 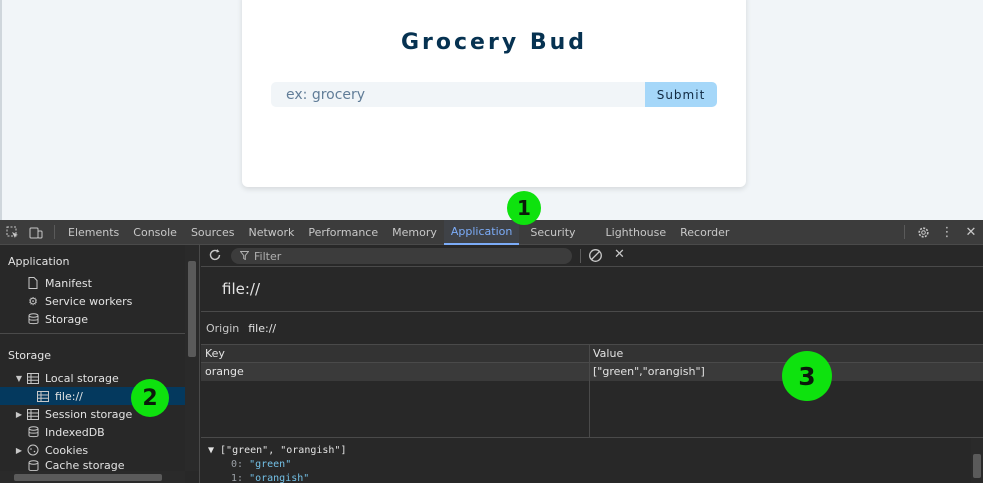 I want to click on inspect-element-icon, so click(x=12, y=232).